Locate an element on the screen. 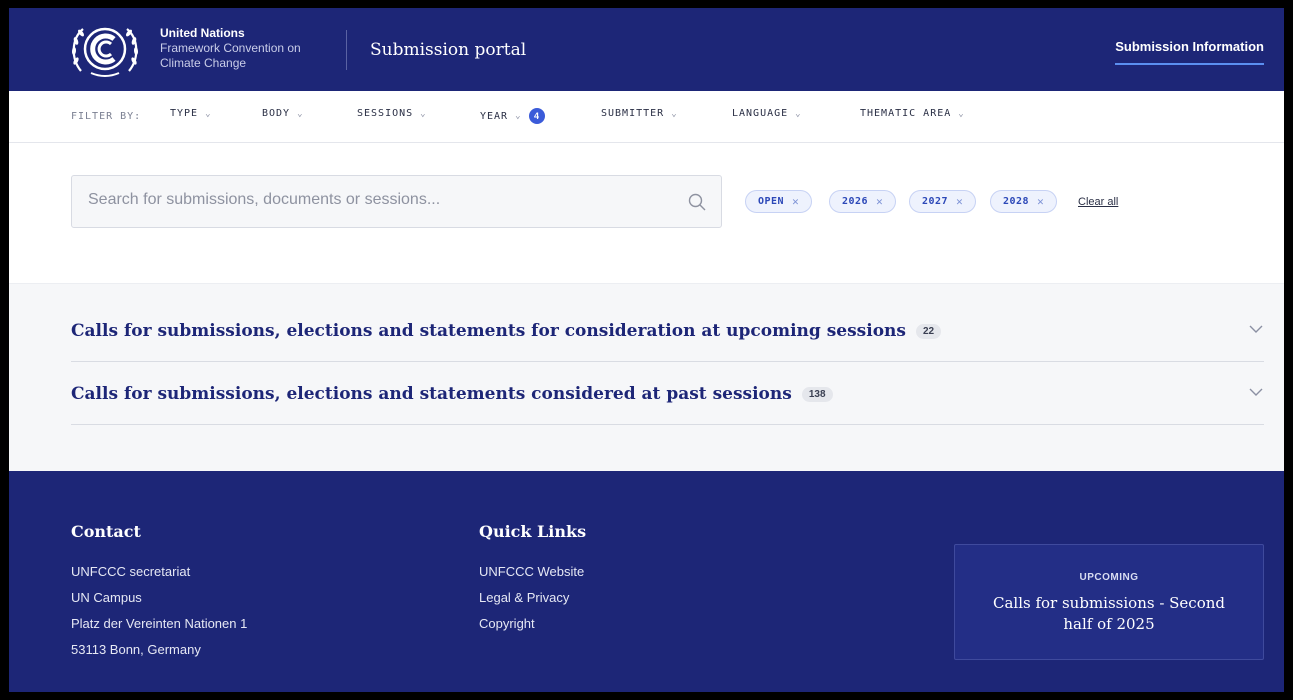 The width and height of the screenshot is (1293, 700). filter-chip-2027: 2027 ✕ is located at coordinates (943, 201).